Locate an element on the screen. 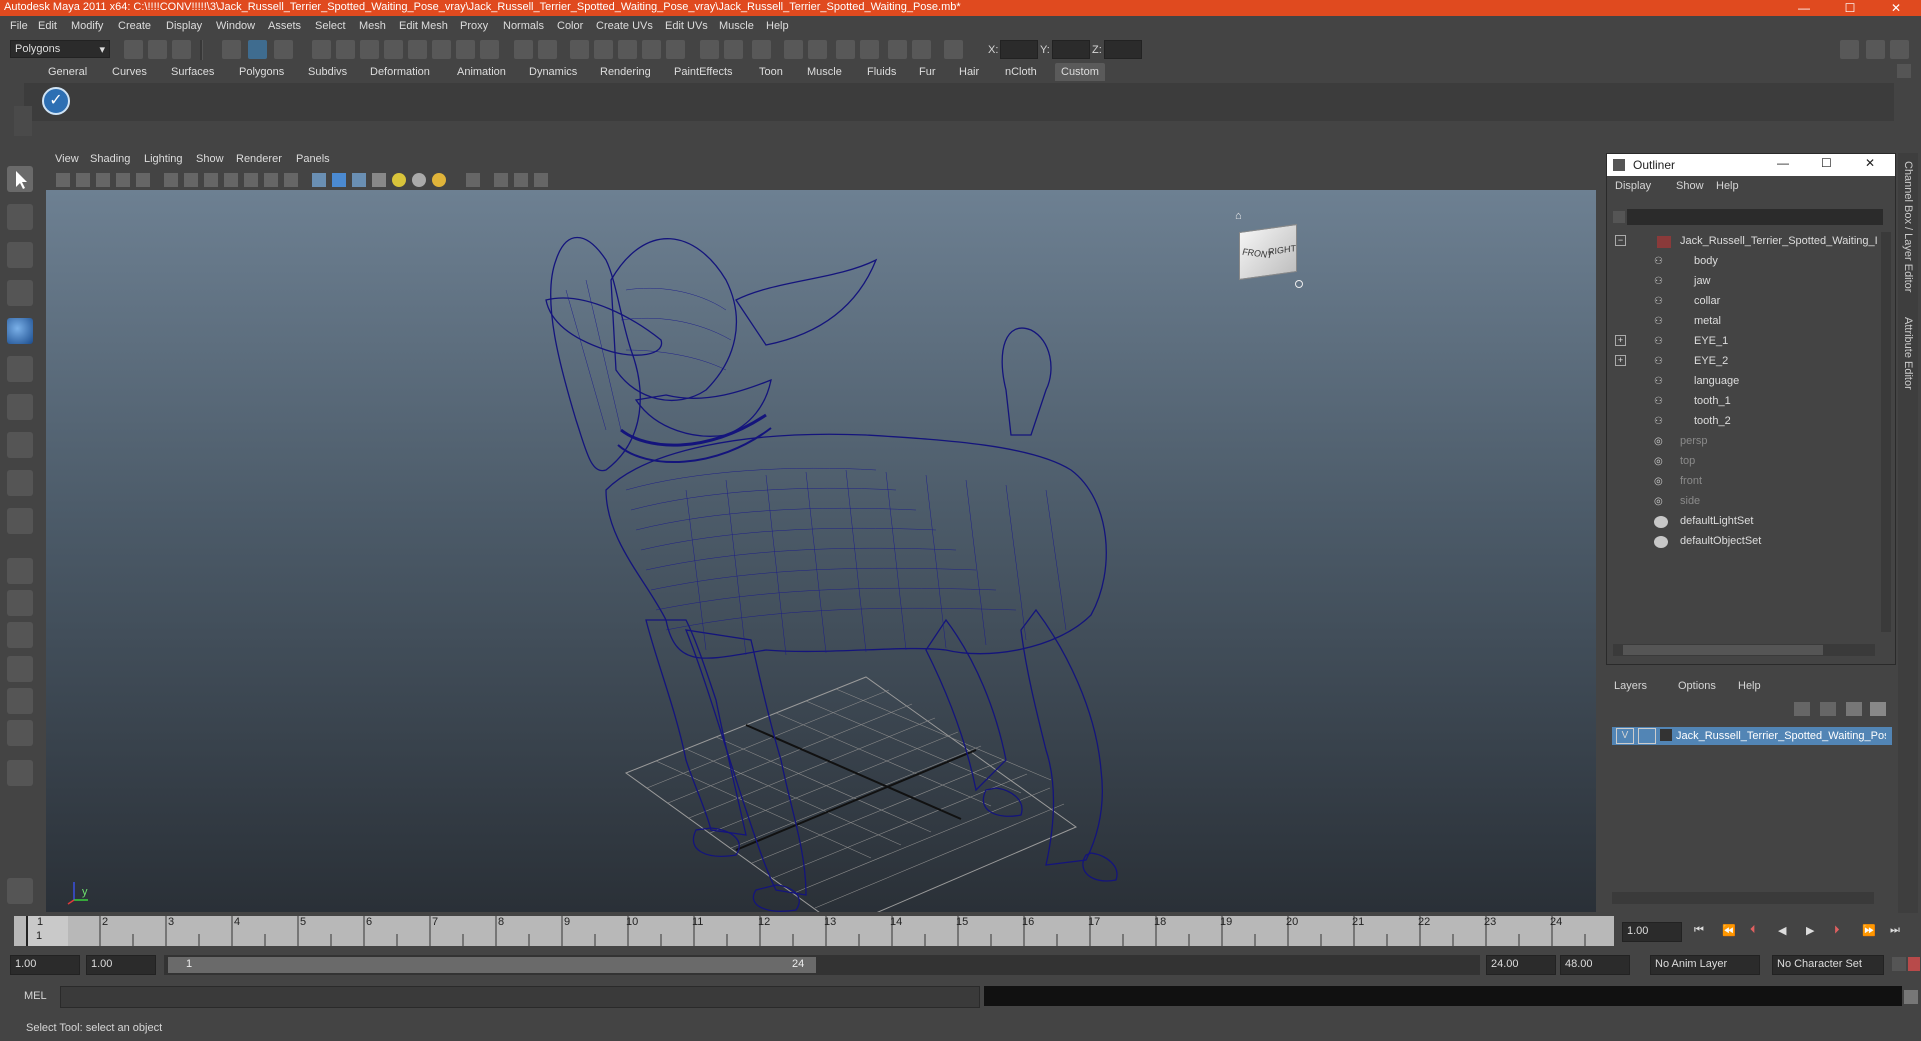  outliner-vertical-scrollbar is located at coordinates (1886, 432).